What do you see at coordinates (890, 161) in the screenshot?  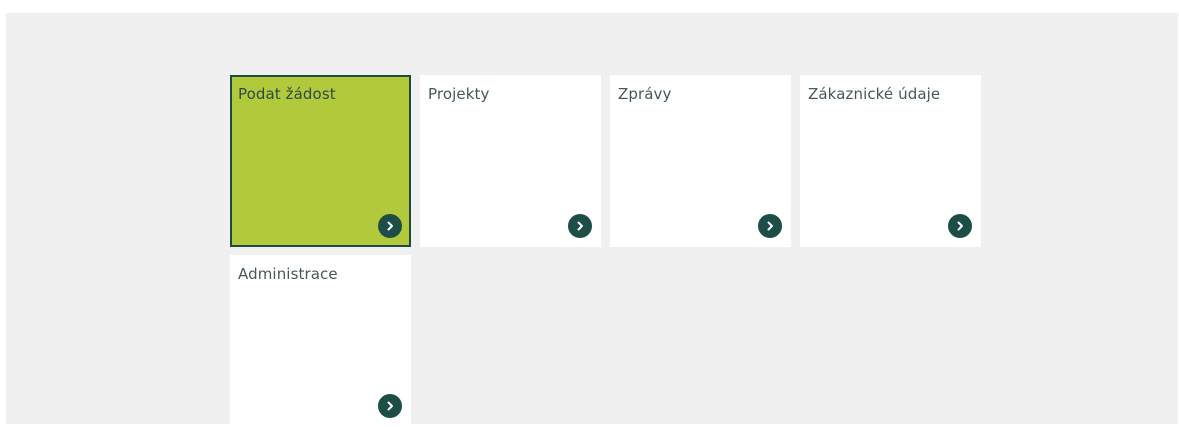 I see `tile-zakaznicke-udaje: Zákaznické údaje` at bounding box center [890, 161].